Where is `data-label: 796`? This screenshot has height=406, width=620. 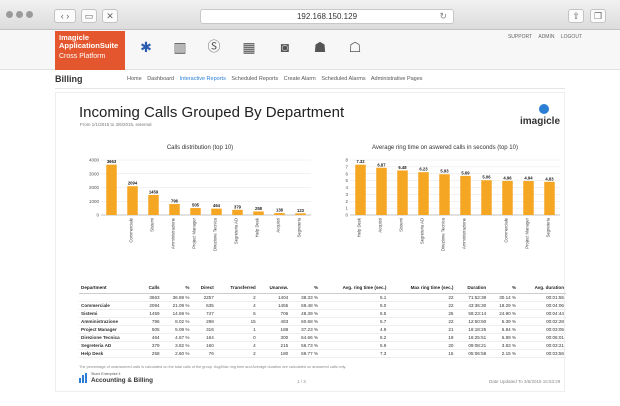
data-label: 796 is located at coordinates (175, 201).